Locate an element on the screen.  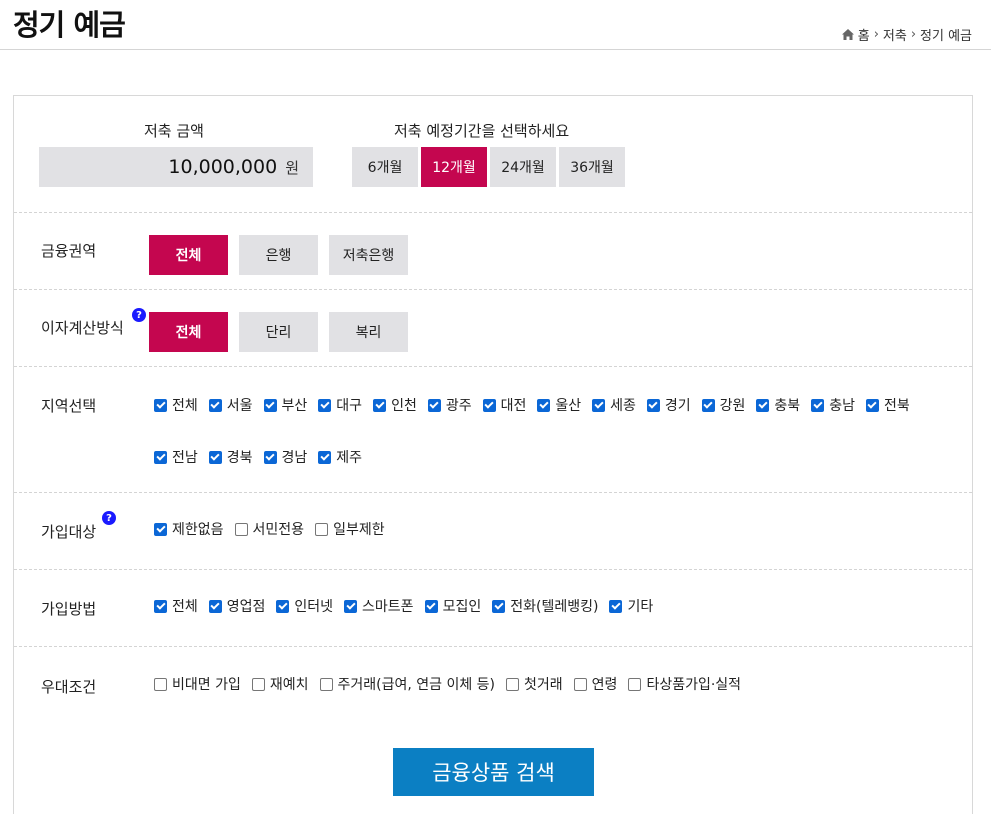
region-checkbox-item: 경기 is located at coordinates (668, 405).